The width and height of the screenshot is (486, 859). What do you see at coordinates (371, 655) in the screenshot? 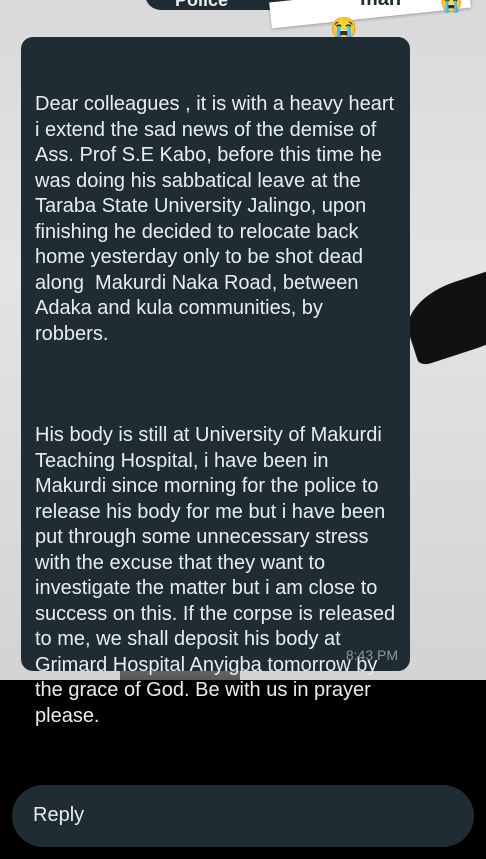
I see `message-timestamp: 8:43 PM` at bounding box center [371, 655].